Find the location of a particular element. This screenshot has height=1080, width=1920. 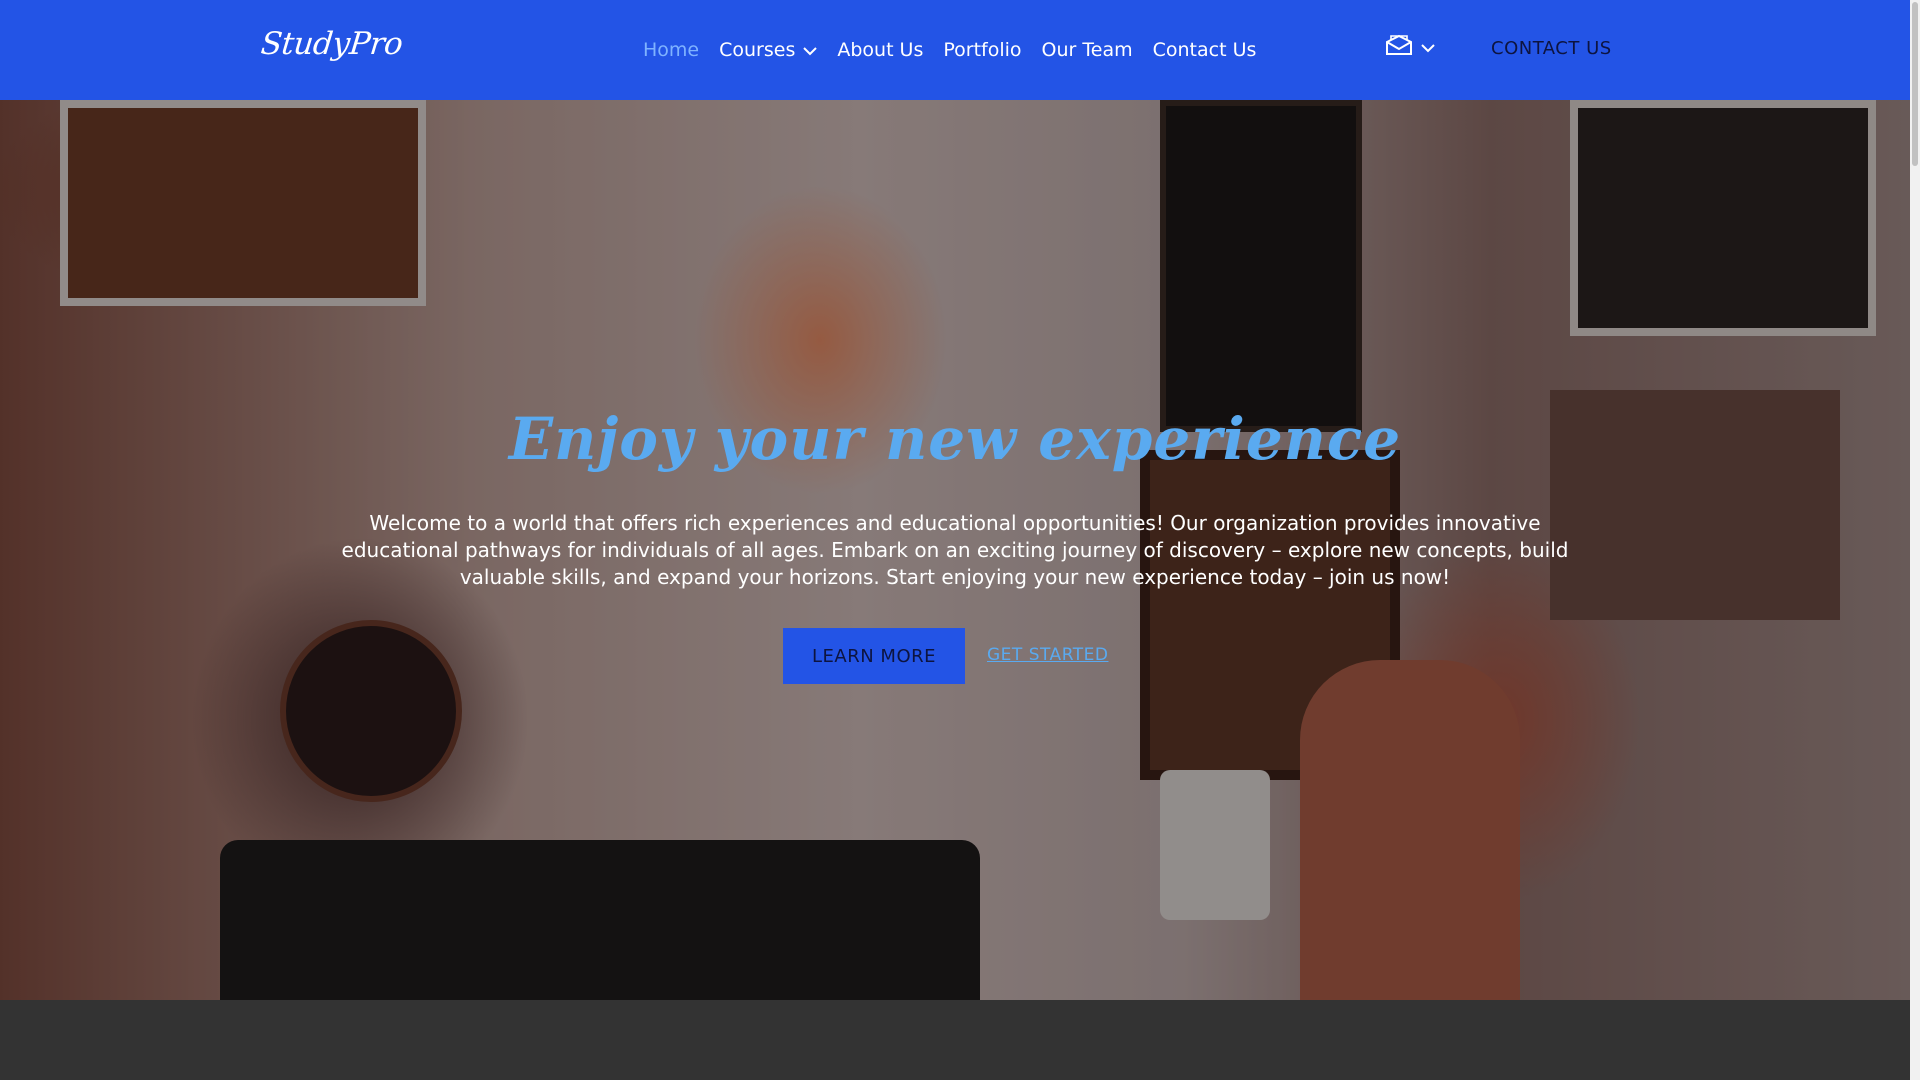

footer-band is located at coordinates (955, 1040).